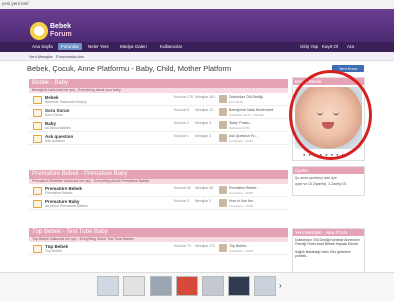 Image resolution: width=394 pixels, height=301 pixels. What do you see at coordinates (258, 110) in the screenshot?
I see `last-post-title: Bebeğimizi Nasıl Beslenmeli` at bounding box center [258, 110].